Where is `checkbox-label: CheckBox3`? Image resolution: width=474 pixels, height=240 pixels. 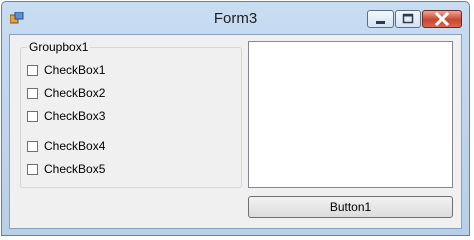 checkbox-label: CheckBox3 is located at coordinates (75, 116).